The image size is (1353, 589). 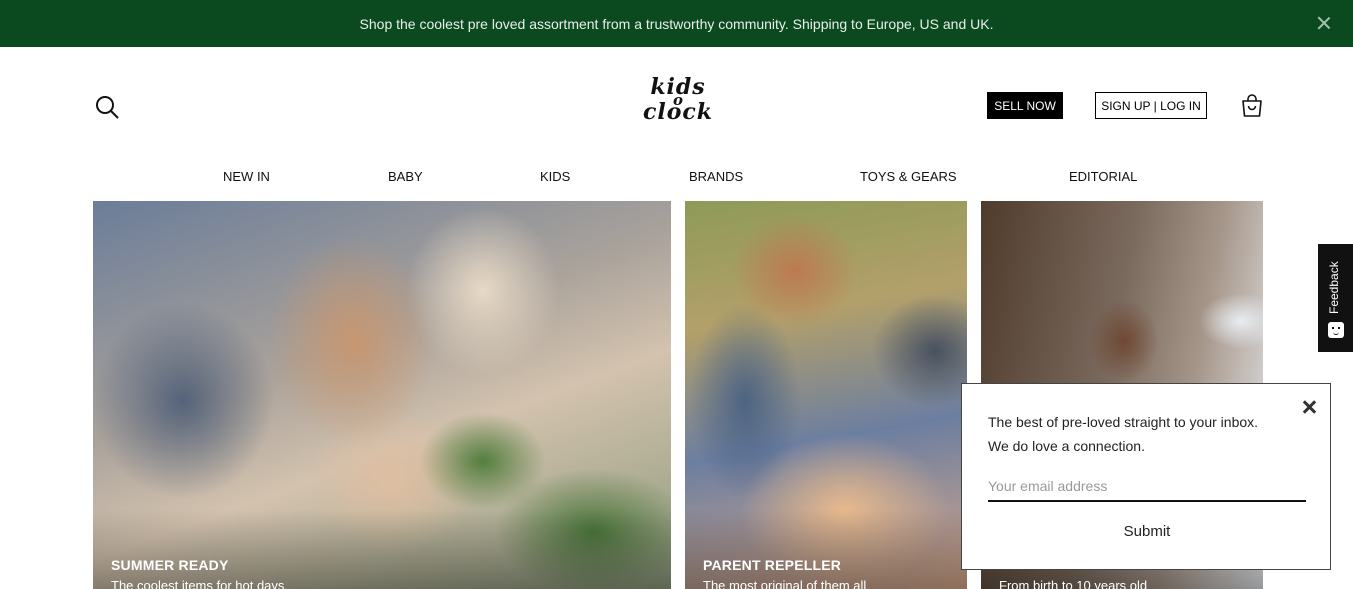 I want to click on nav-item-brands: BRANDS, so click(x=716, y=176).